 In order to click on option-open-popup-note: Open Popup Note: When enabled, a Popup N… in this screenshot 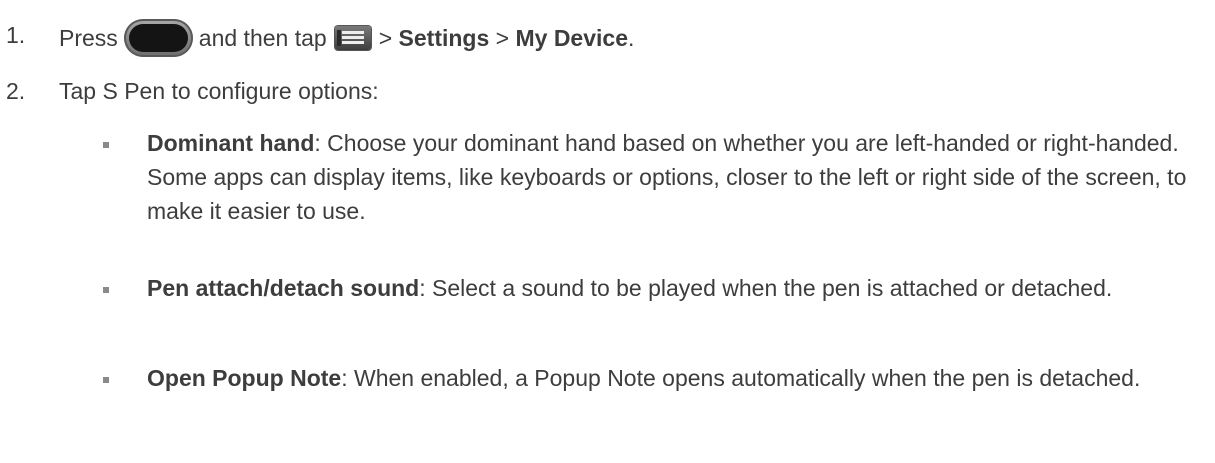, I will do `click(677, 378)`.